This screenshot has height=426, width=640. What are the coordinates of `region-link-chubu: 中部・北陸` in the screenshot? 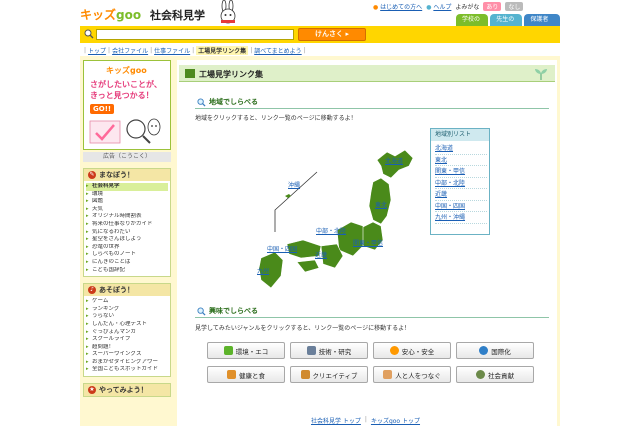 It's located at (461, 183).